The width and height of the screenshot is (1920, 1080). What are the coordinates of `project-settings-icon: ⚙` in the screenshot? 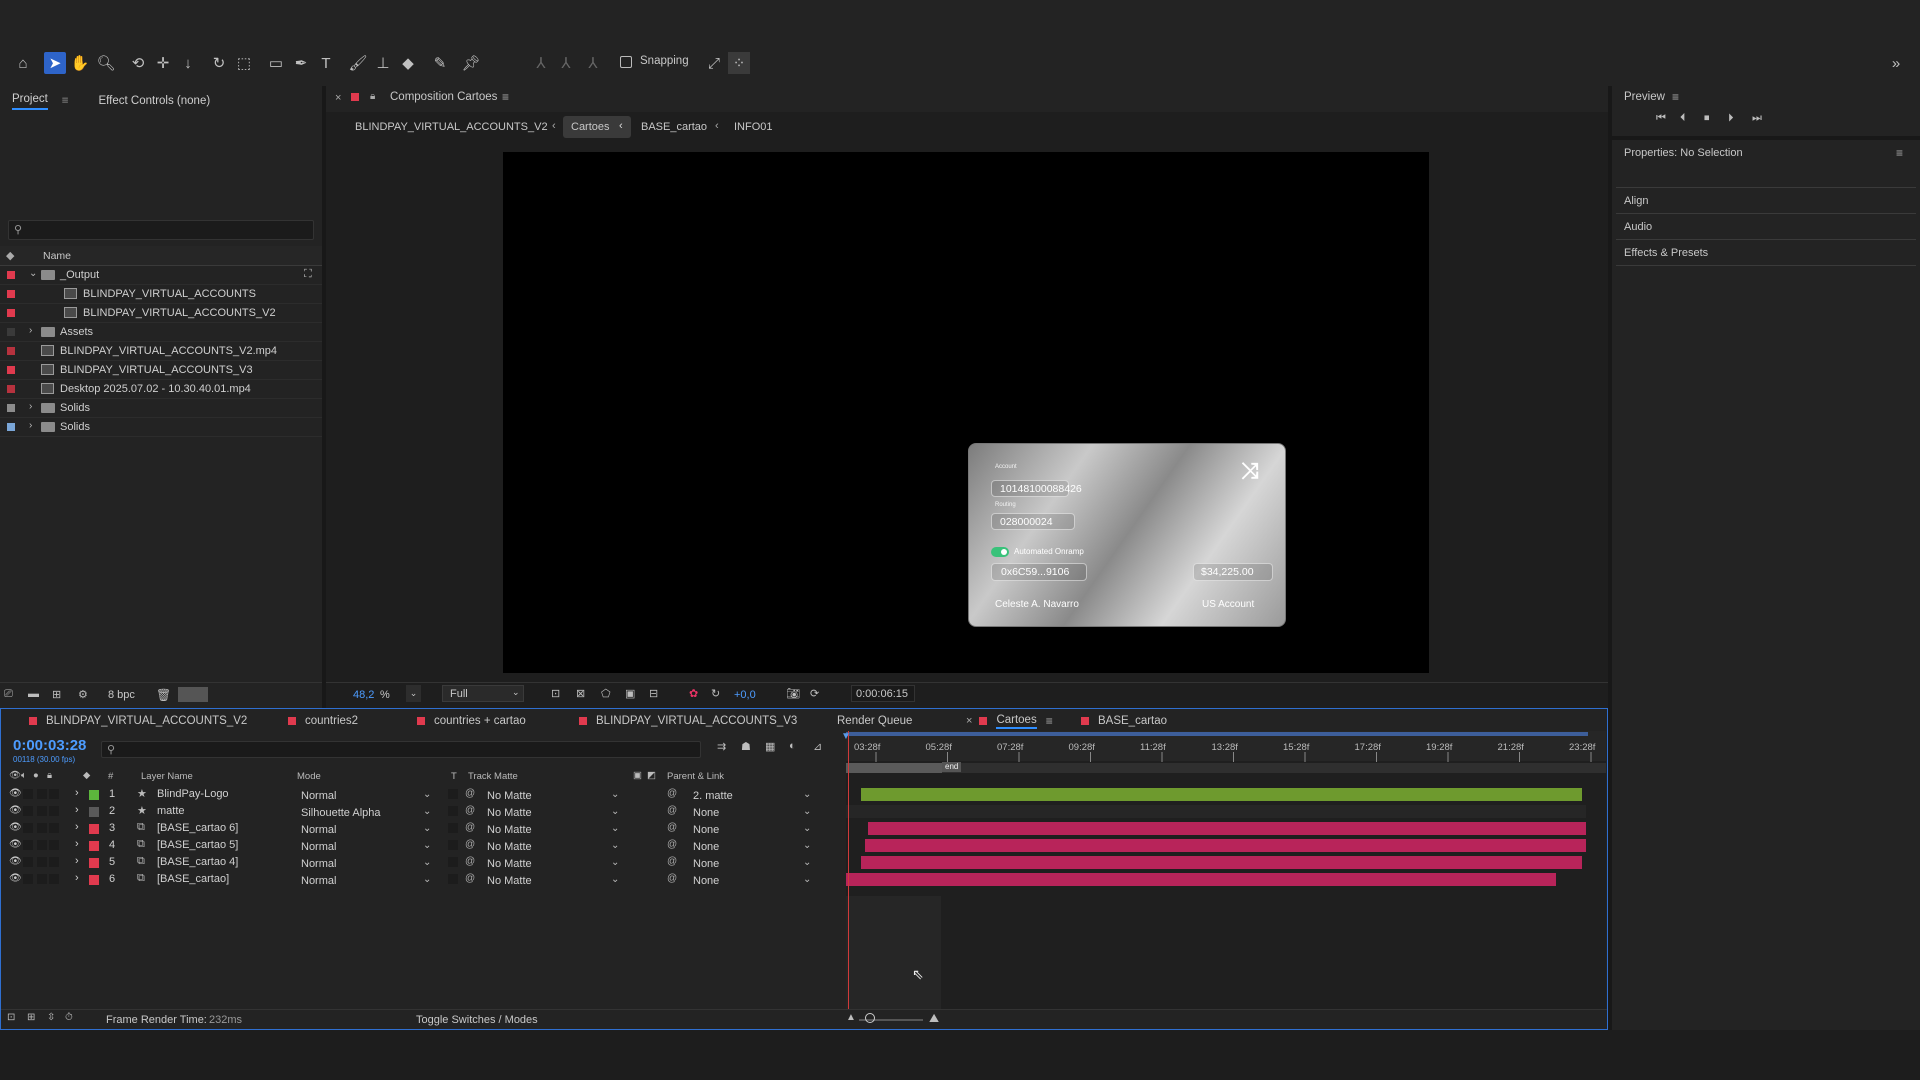 It's located at (83, 694).